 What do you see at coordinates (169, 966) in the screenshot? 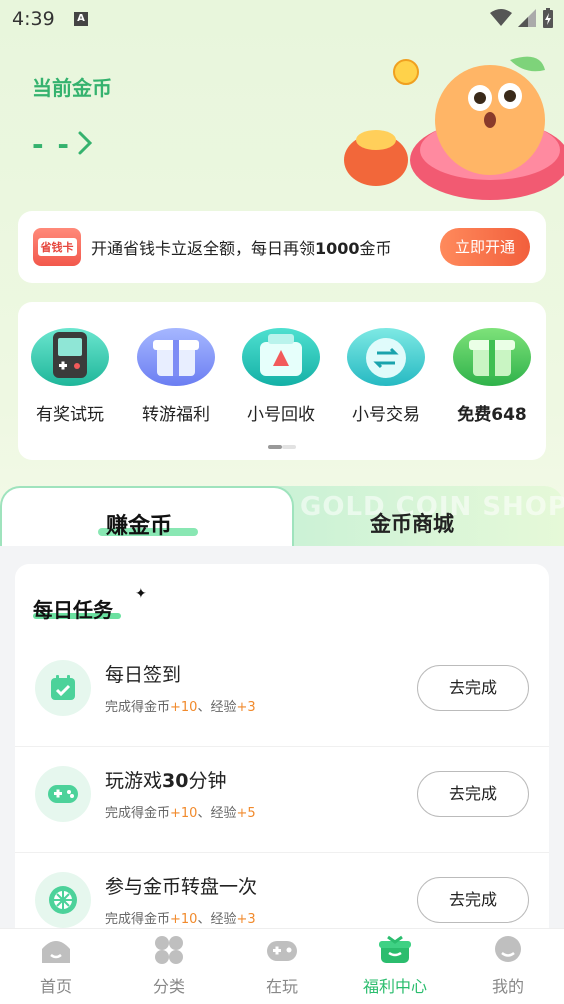
I see `nav-category: 分类` at bounding box center [169, 966].